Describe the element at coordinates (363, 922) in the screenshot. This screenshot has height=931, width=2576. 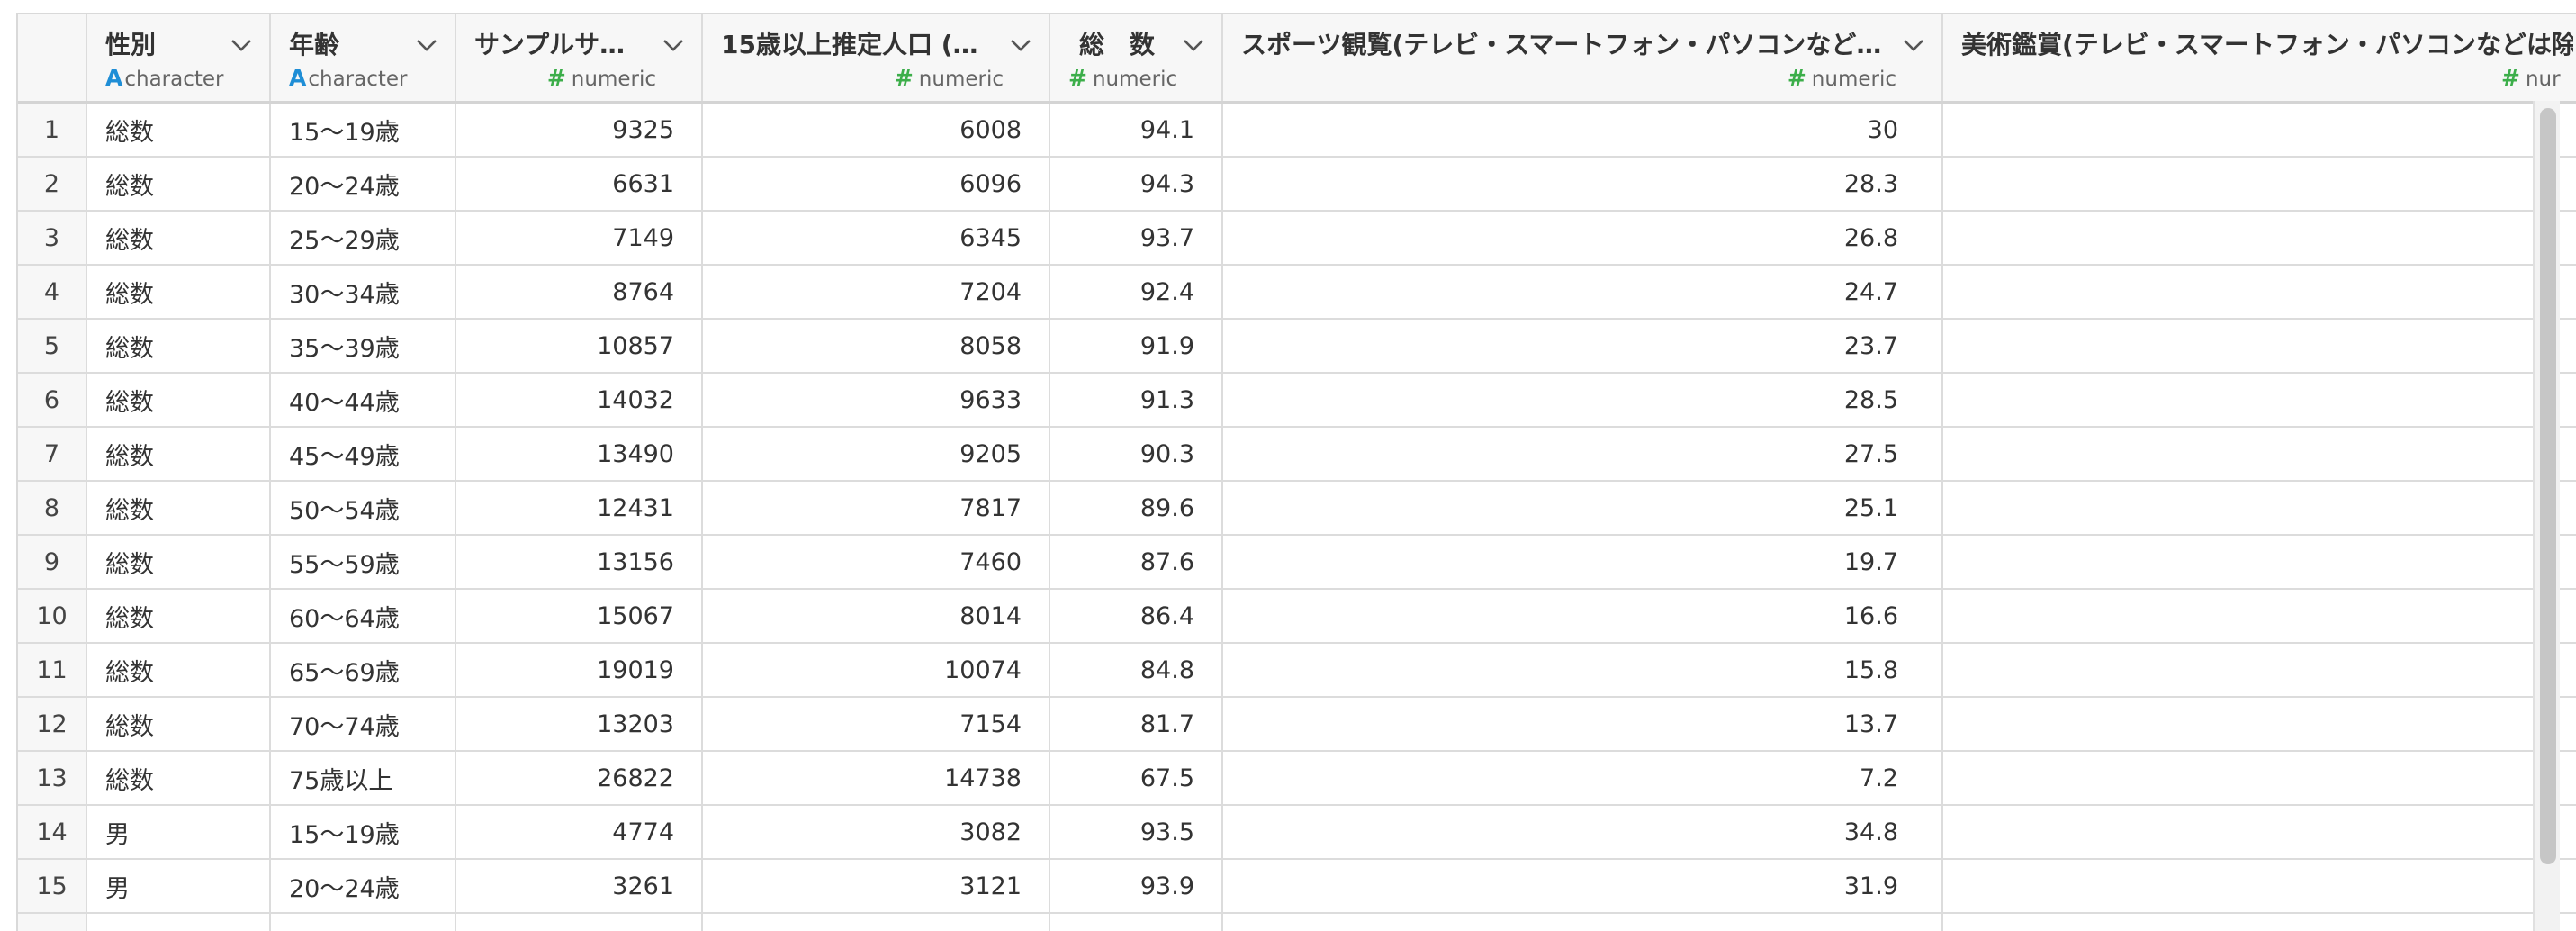
I see `cell-age` at that location.